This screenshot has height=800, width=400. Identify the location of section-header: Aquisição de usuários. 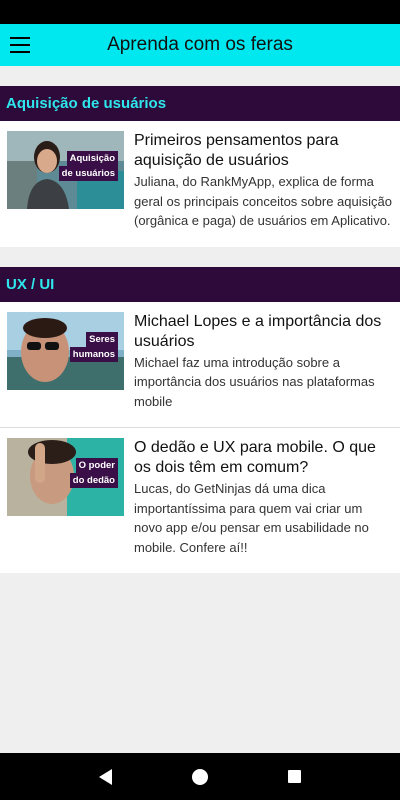
(200, 103).